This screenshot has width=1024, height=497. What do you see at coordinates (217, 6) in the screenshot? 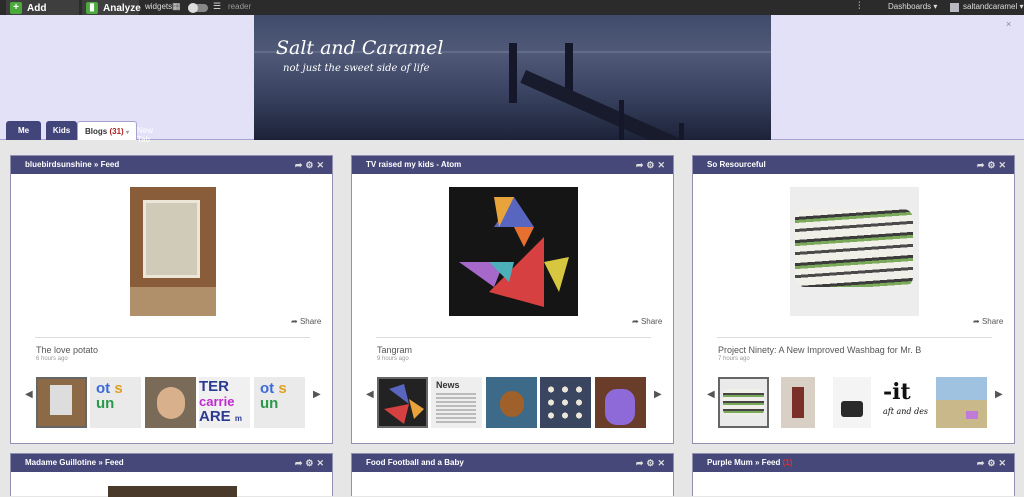
I see `list-view-icon: ☰` at bounding box center [217, 6].